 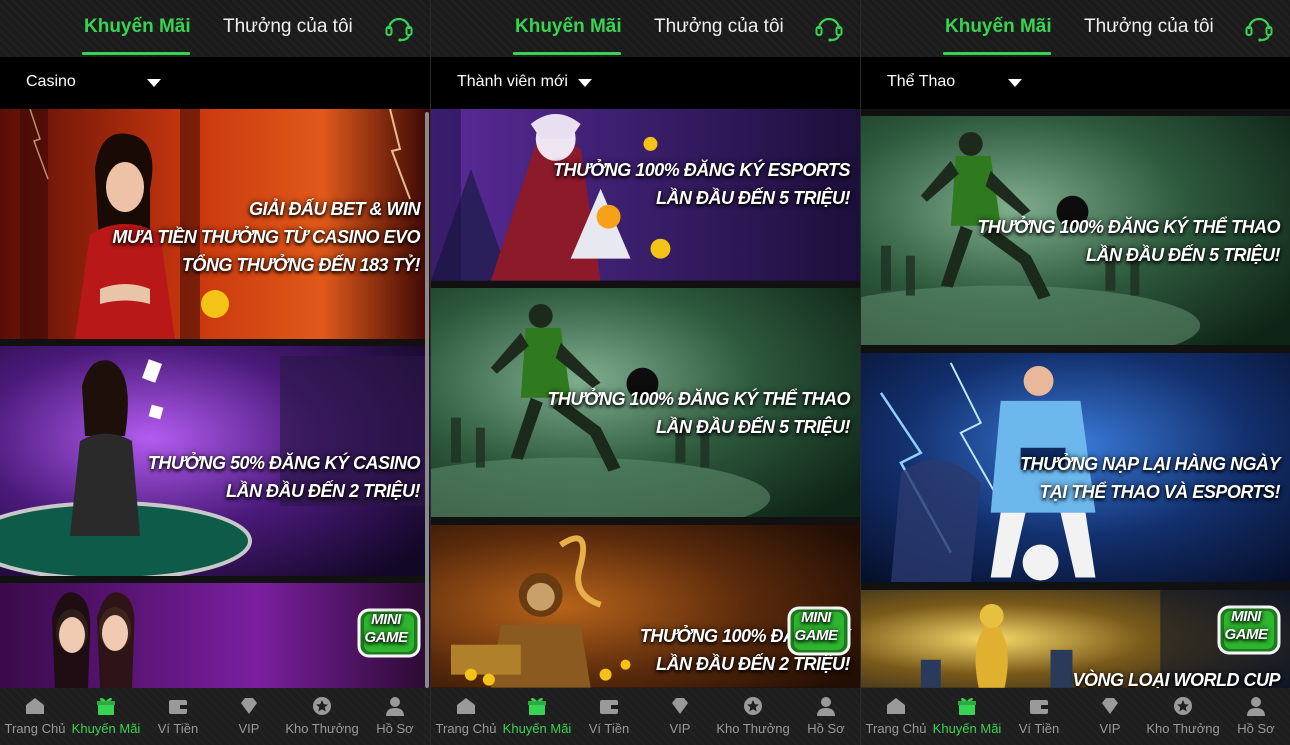 I want to click on category-filter: Casino, so click(x=215, y=83).